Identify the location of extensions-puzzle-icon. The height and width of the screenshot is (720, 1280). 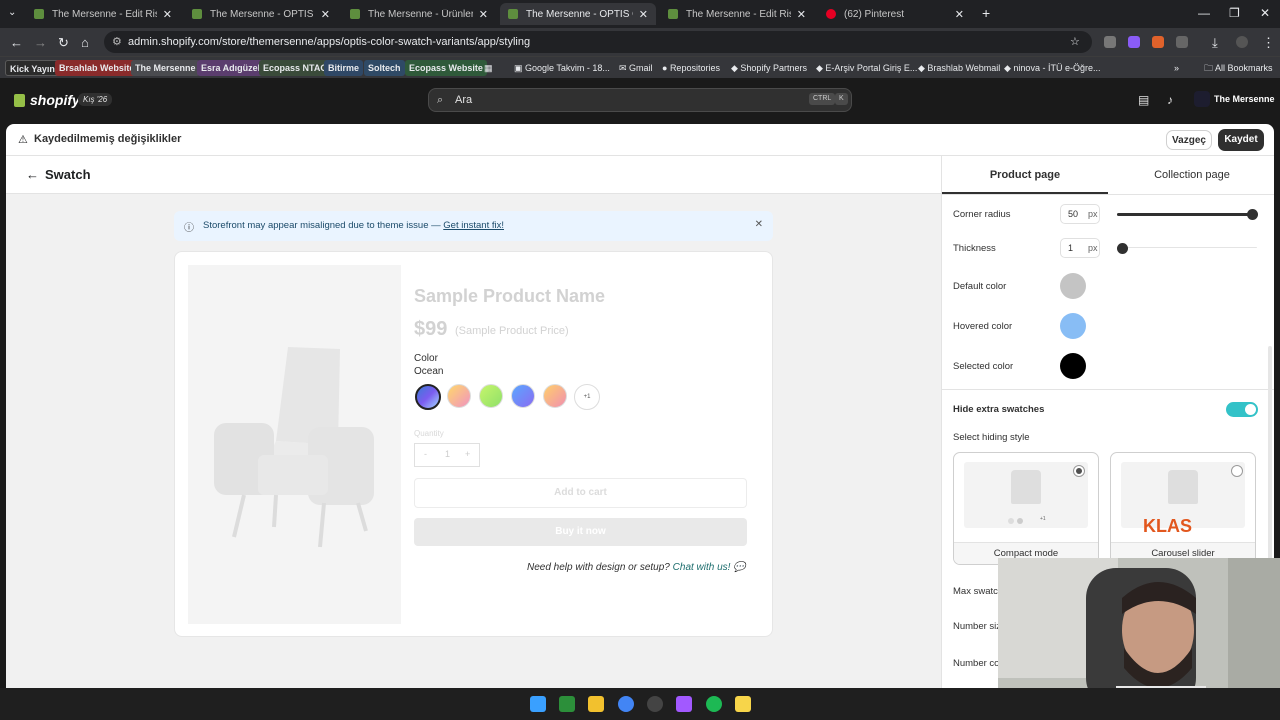
(1182, 42).